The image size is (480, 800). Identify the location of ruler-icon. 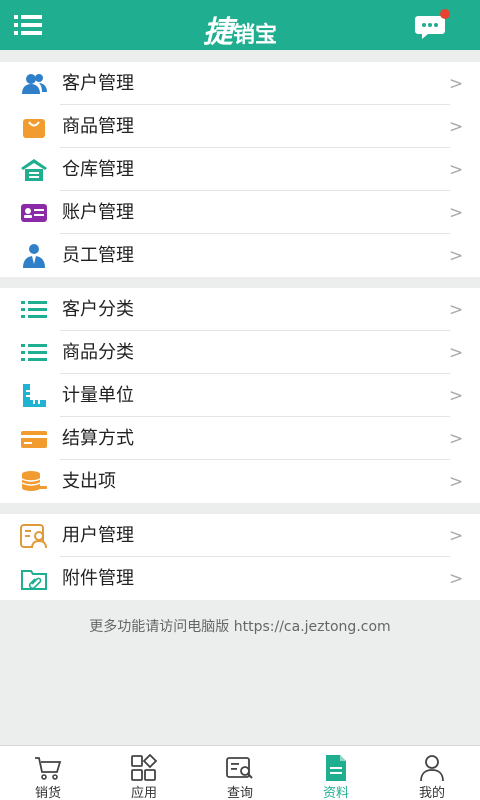
(34, 396).